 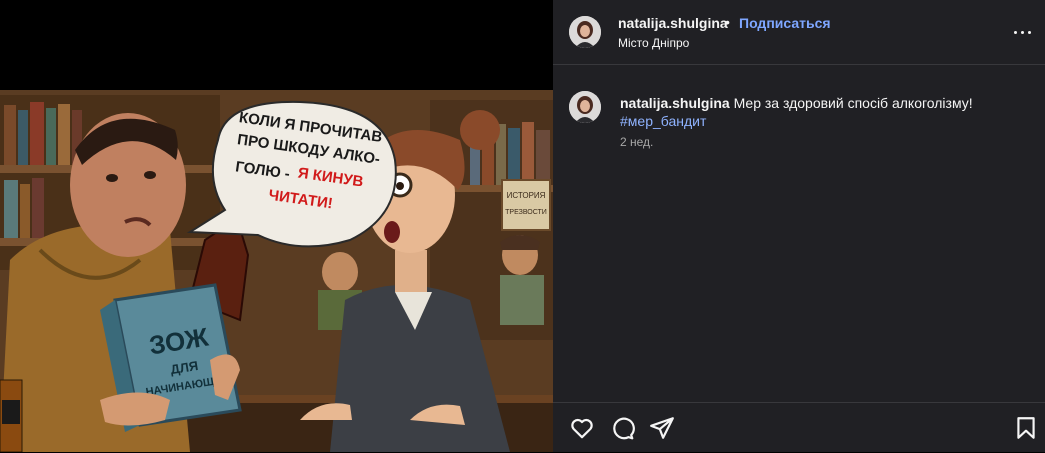 I want to click on comment-icon, so click(x=622, y=428).